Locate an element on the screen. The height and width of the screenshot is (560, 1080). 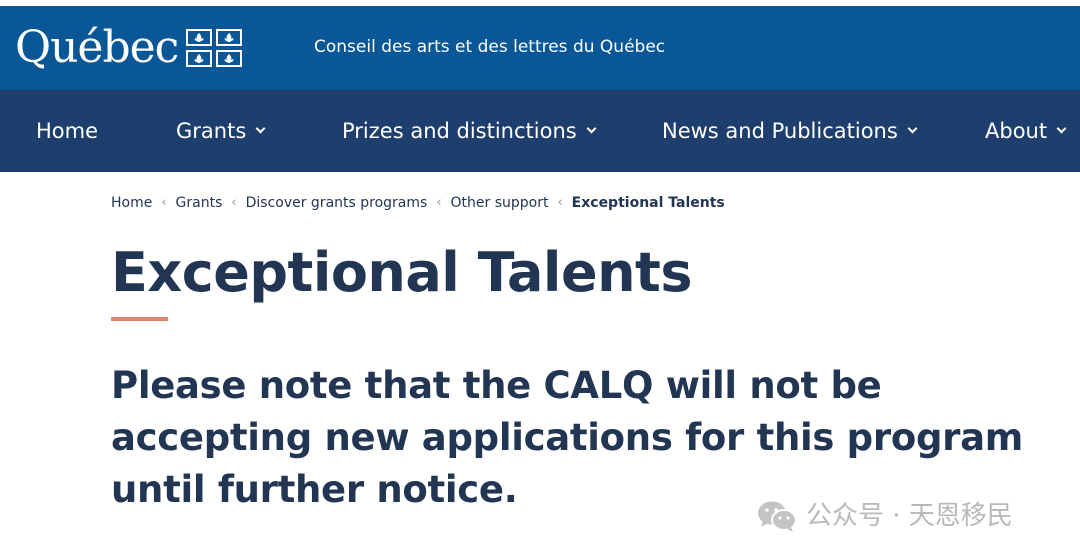
watermark: 公众号 · 天恩移民 is located at coordinates (884, 516).